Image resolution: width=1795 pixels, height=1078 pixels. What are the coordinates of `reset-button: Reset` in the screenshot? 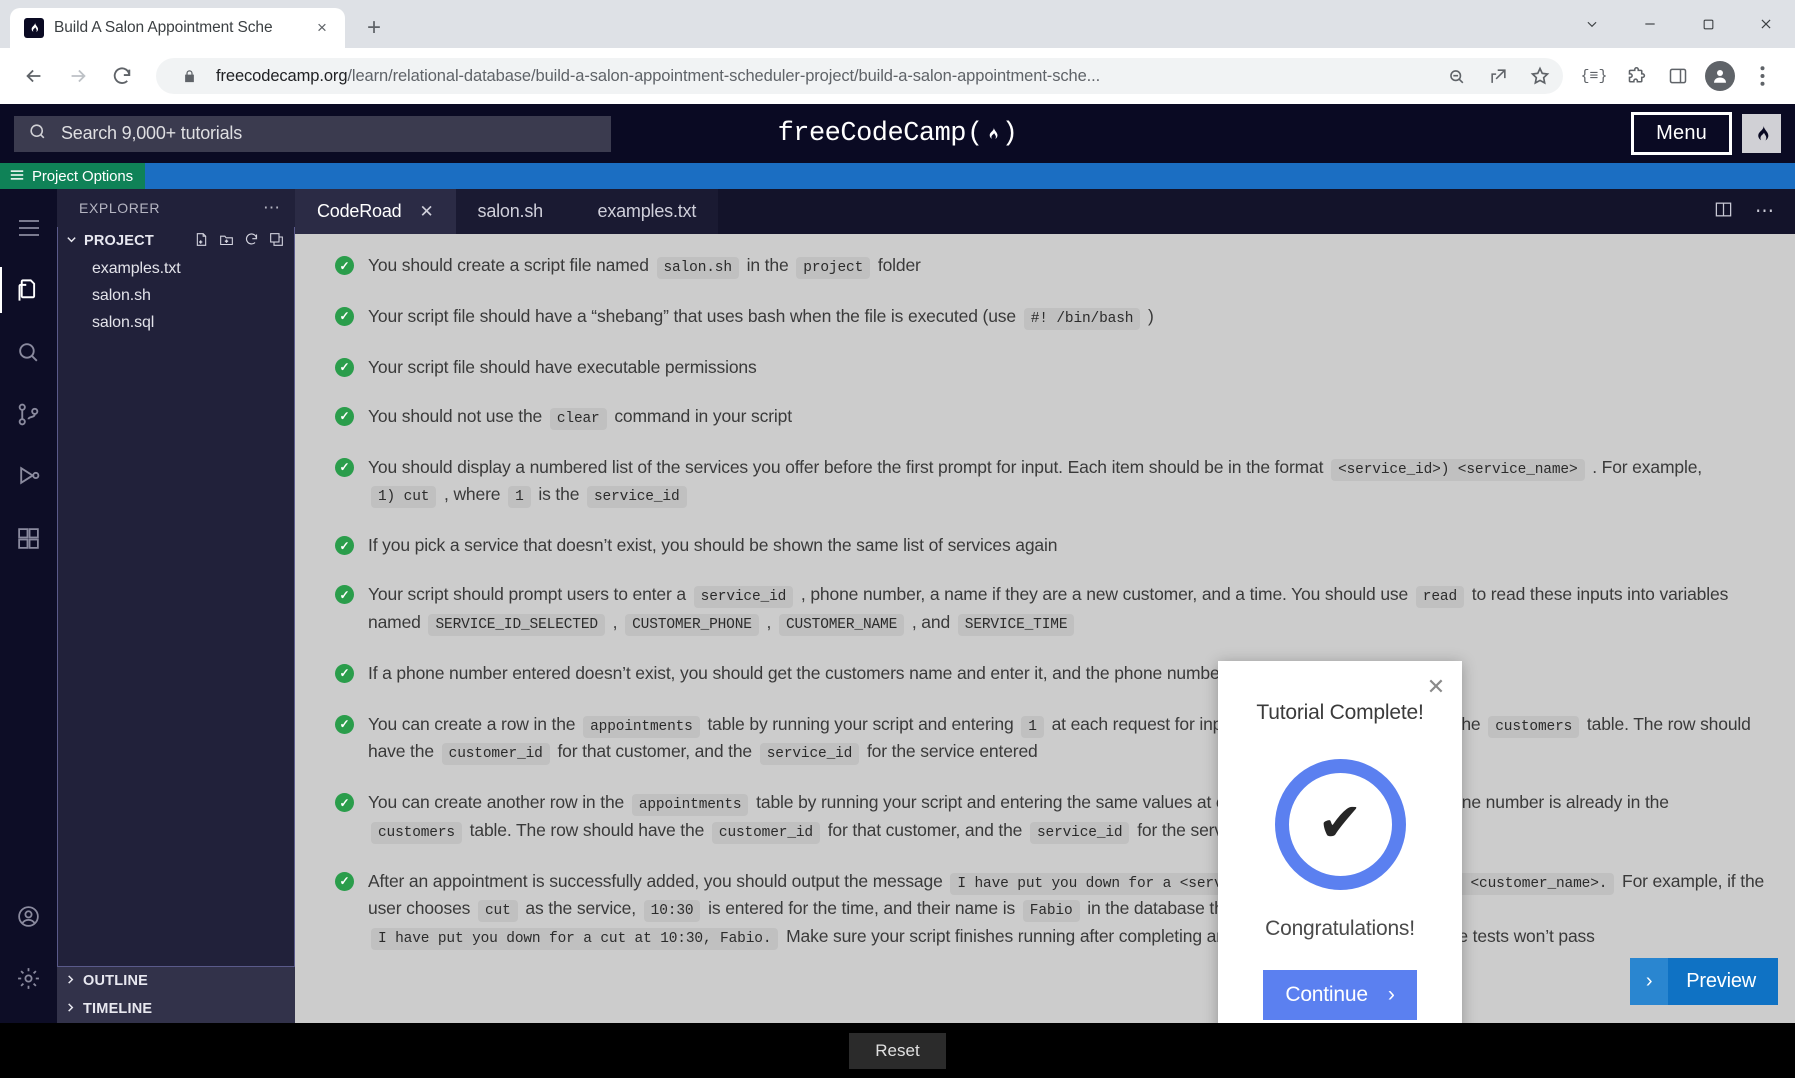 It's located at (897, 1050).